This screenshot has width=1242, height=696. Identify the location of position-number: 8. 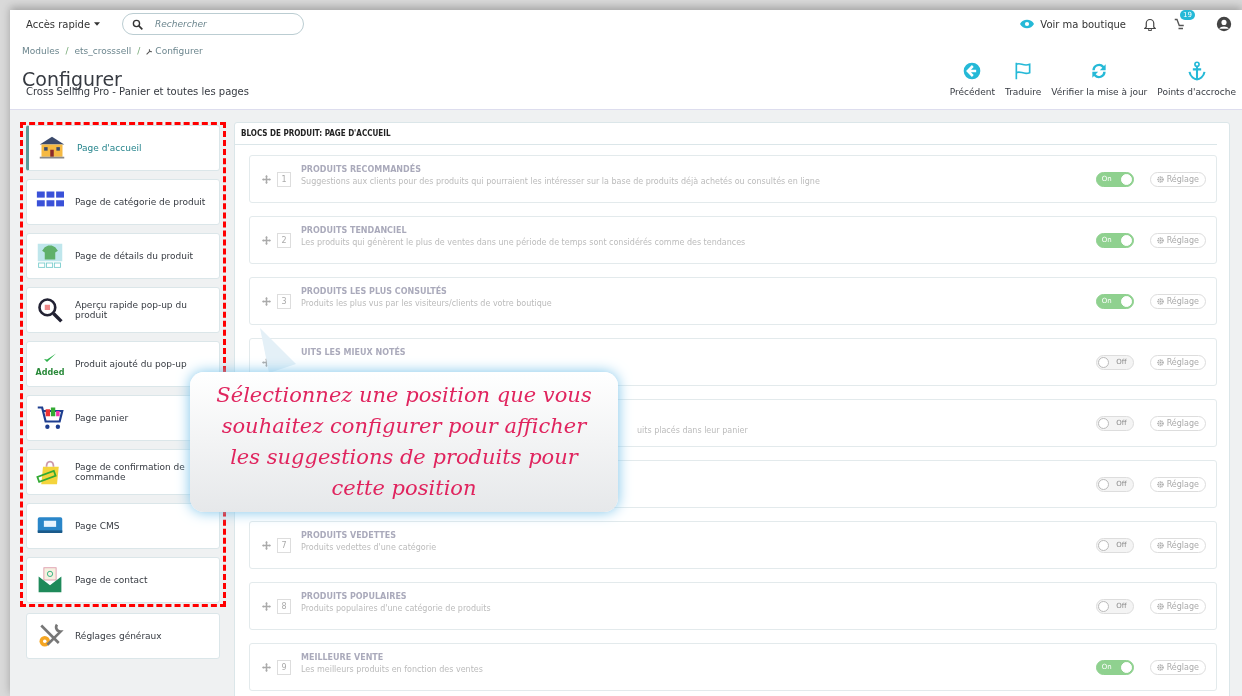
(284, 606).